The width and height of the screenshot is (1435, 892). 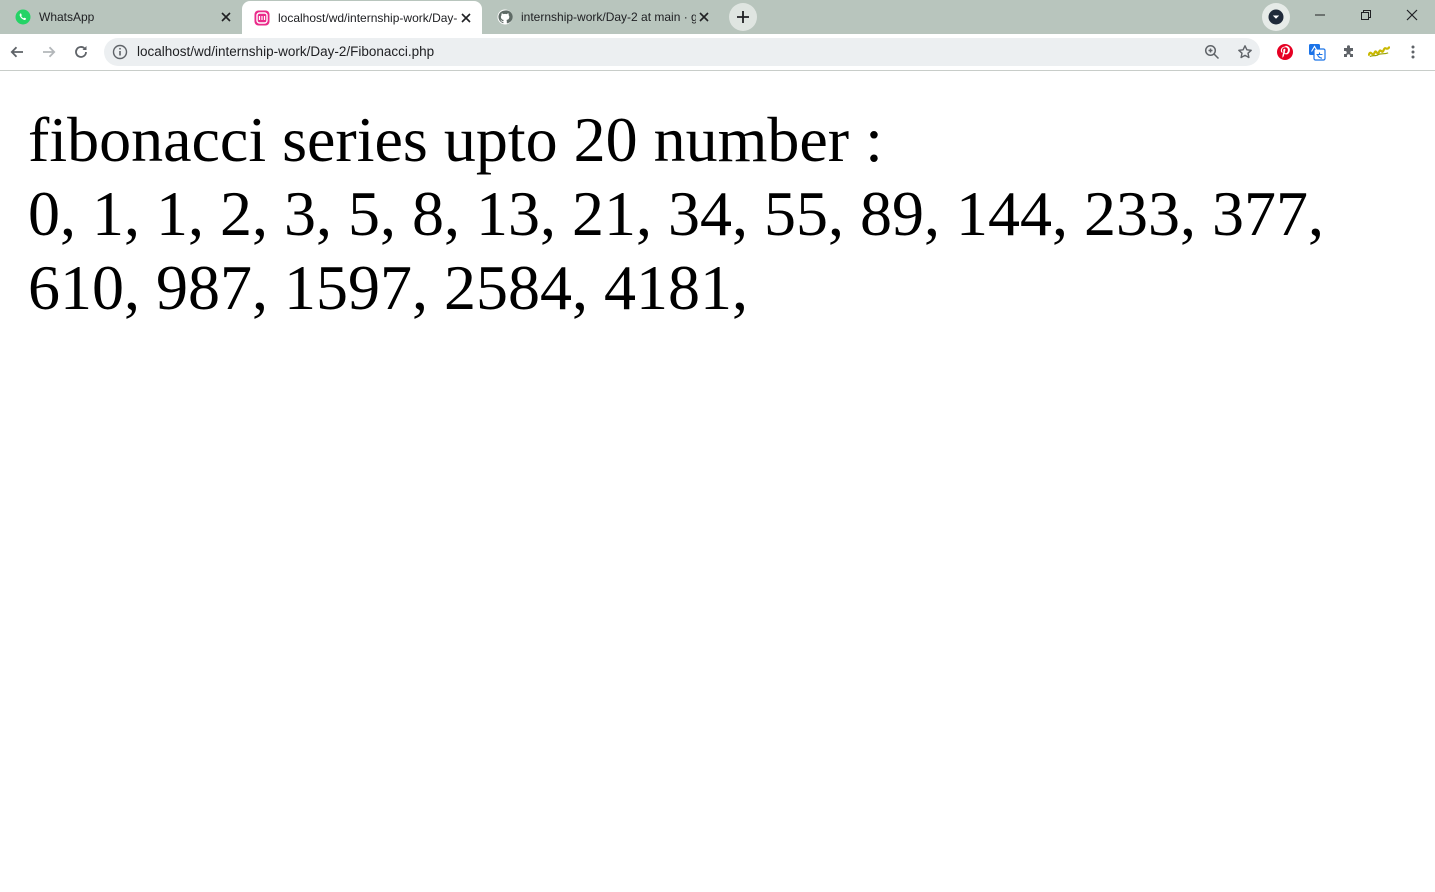 I want to click on bookmark-star-icon, so click(x=1245, y=52).